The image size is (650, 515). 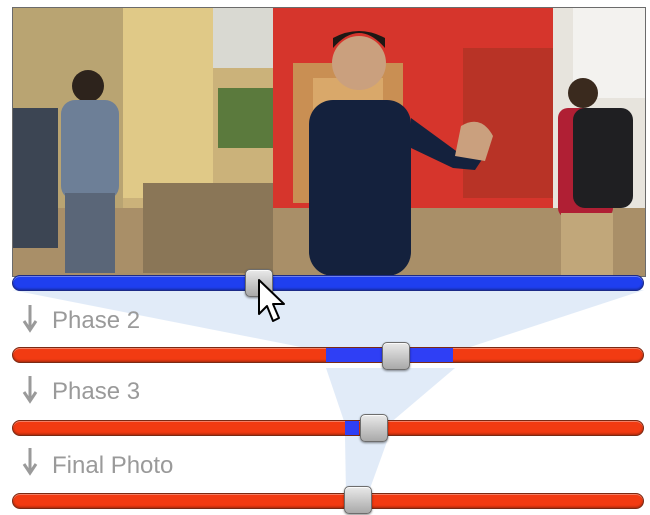 What do you see at coordinates (328, 355) in the screenshot?
I see `phase-2-track` at bounding box center [328, 355].